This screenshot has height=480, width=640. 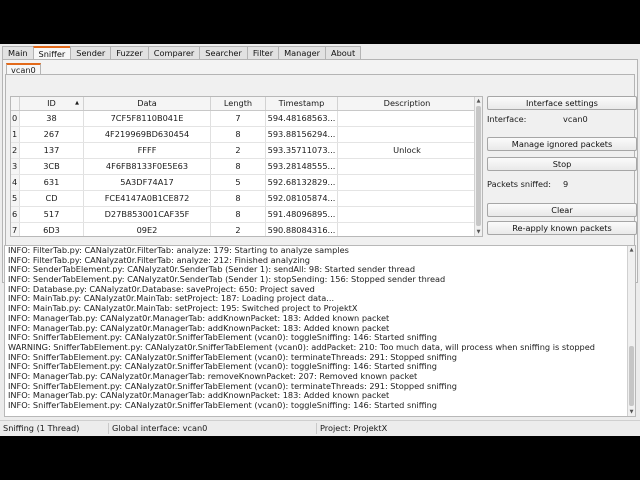 I want to click on log-scrollbar: ▲ ▼, so click(x=631, y=331).